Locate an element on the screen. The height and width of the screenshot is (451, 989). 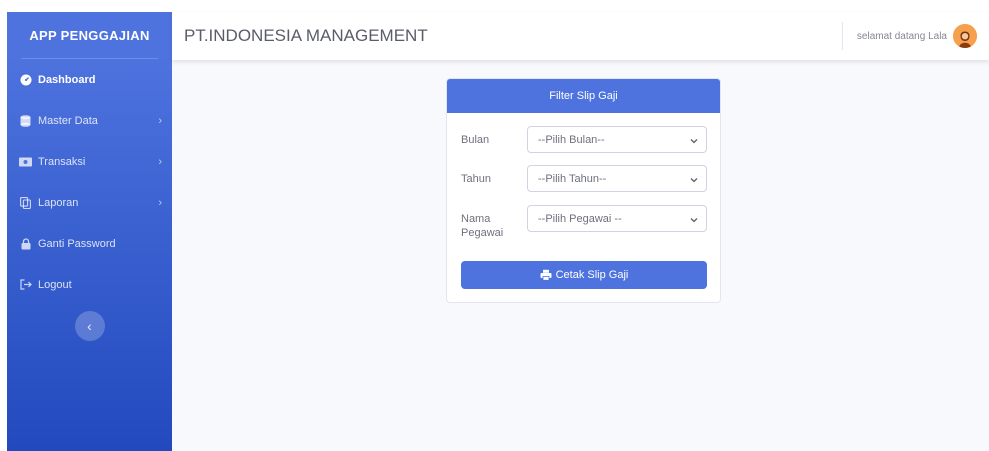
database-icon is located at coordinates (25, 120).